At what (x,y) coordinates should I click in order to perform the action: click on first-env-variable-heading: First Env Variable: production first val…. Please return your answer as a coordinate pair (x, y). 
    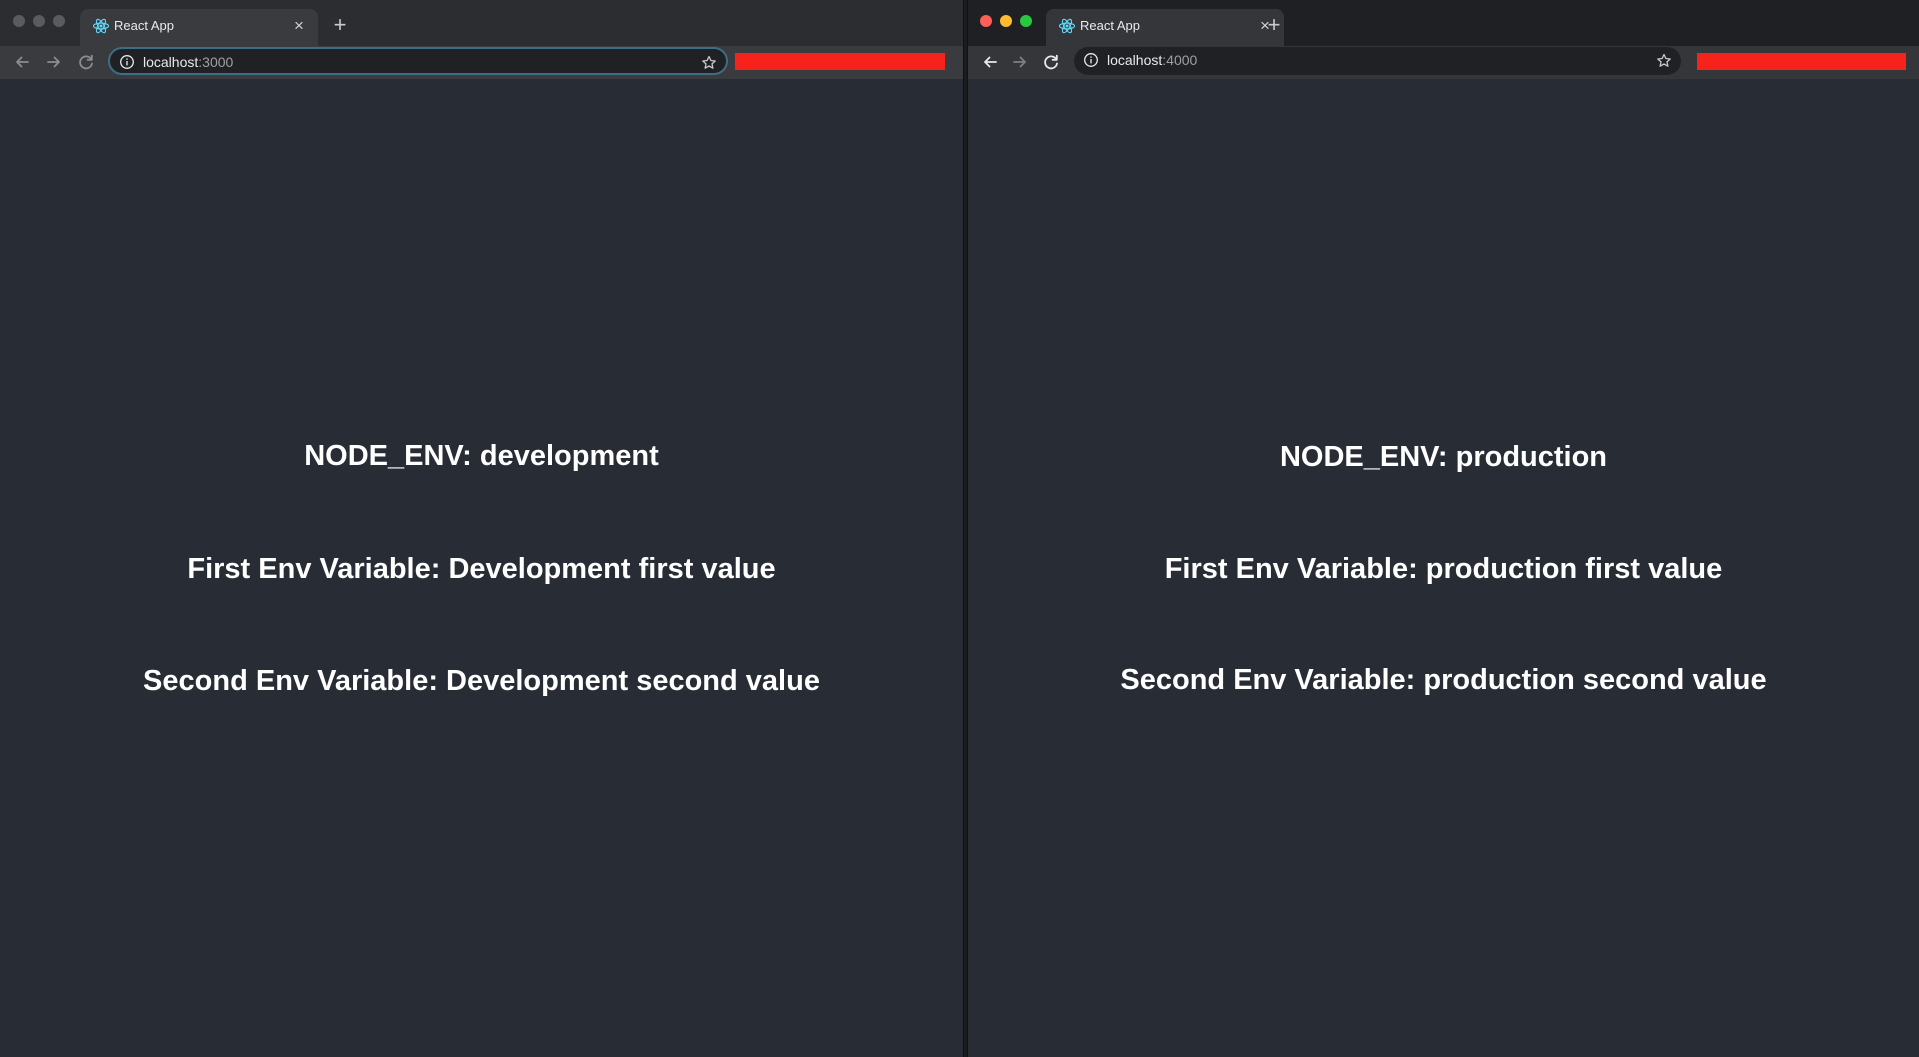
    Looking at the image, I should click on (1443, 569).